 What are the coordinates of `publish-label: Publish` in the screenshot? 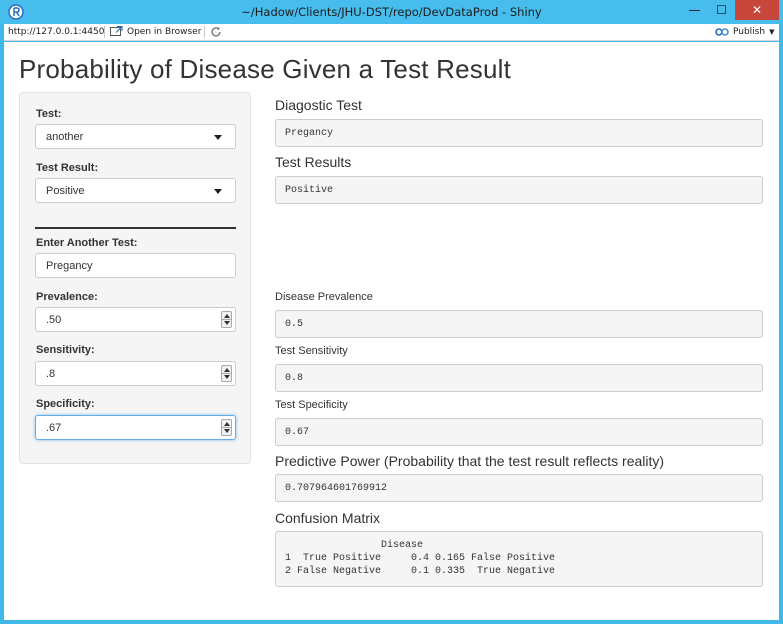 It's located at (749, 32).